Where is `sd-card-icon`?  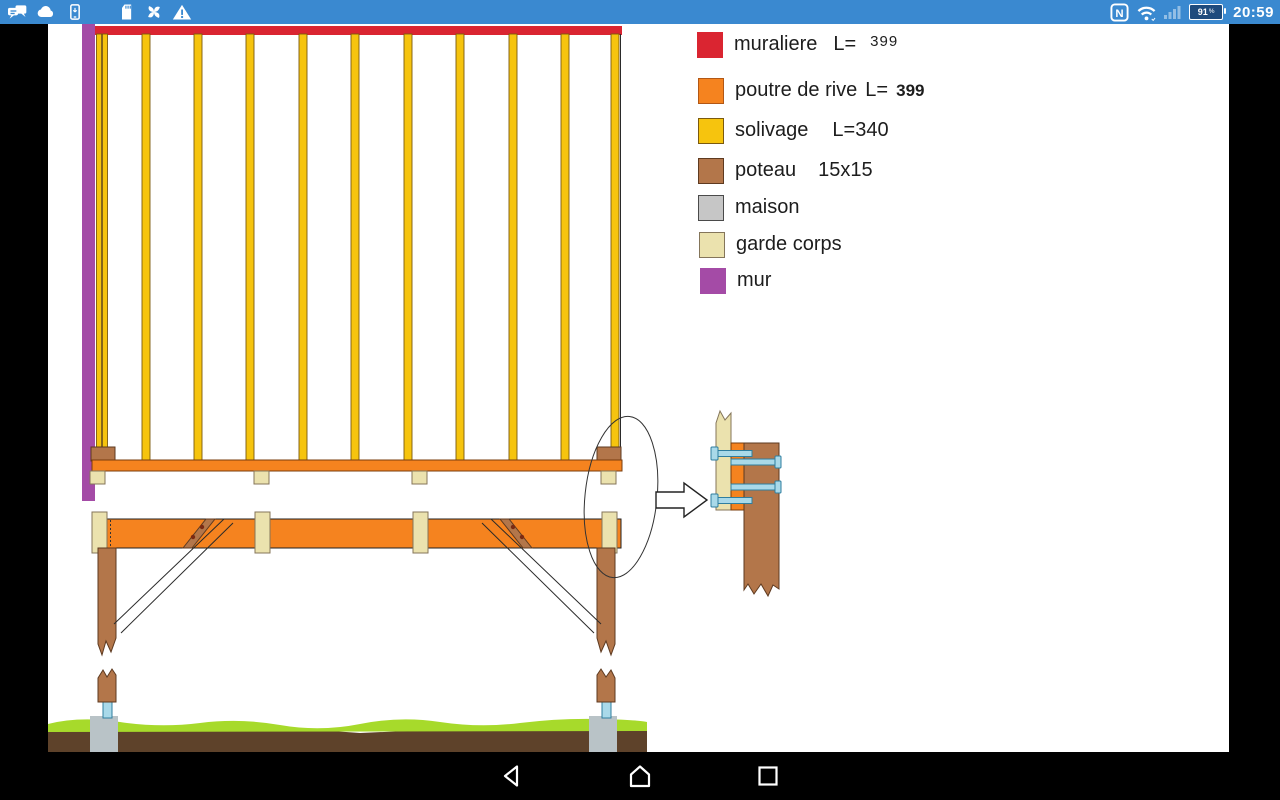
sd-card-icon is located at coordinates (127, 12).